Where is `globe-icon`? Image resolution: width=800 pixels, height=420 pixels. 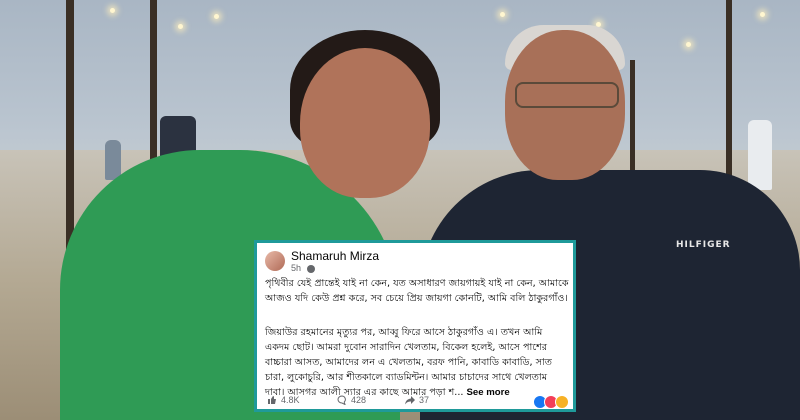 globe-icon is located at coordinates (310, 268).